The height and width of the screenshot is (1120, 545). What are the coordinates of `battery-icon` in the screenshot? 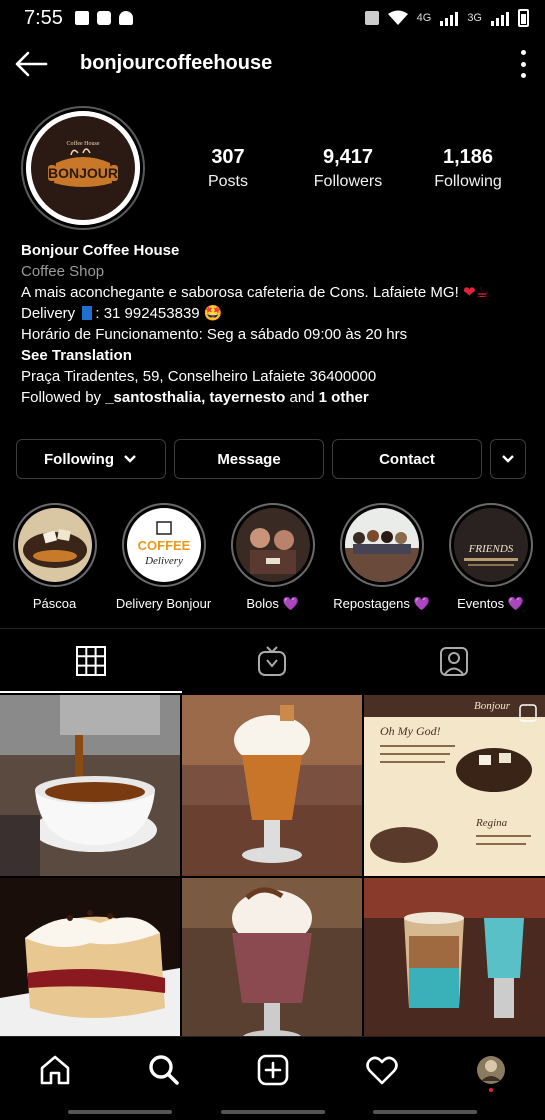 It's located at (523, 18).